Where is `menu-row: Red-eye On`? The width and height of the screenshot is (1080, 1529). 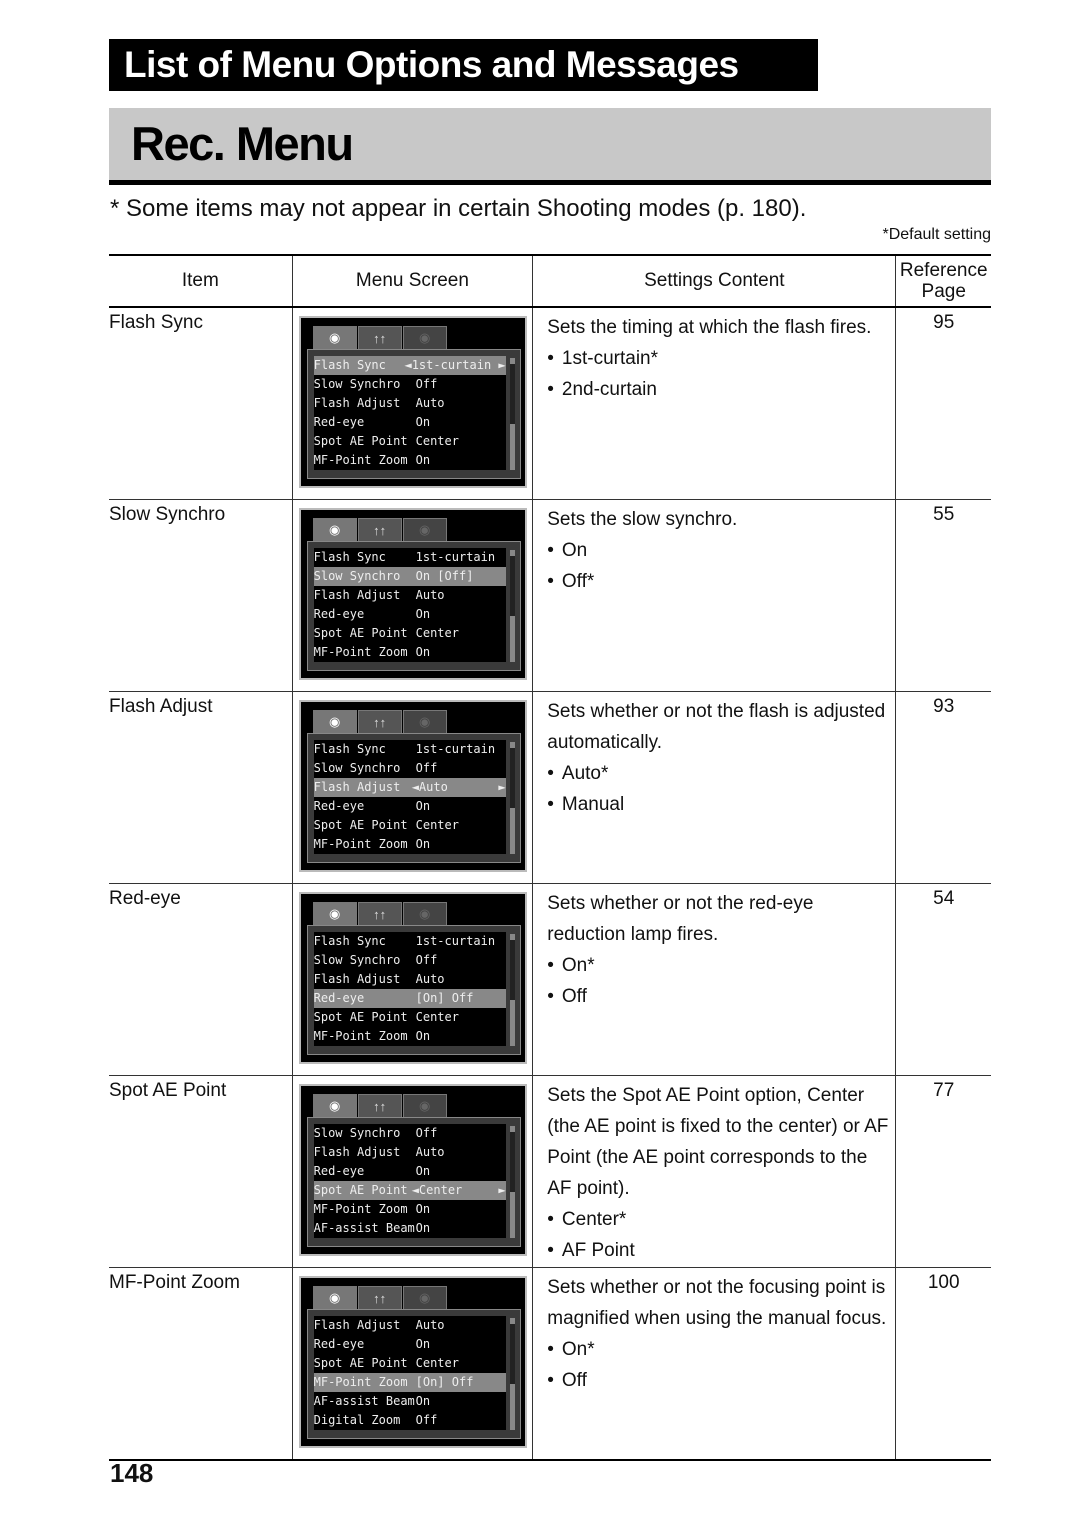 menu-row: Red-eye On is located at coordinates (409, 614).